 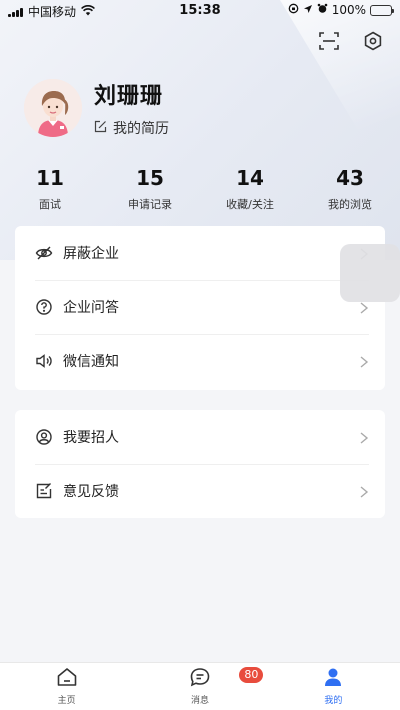 I want to click on tab-home: 主页, so click(x=66, y=686).